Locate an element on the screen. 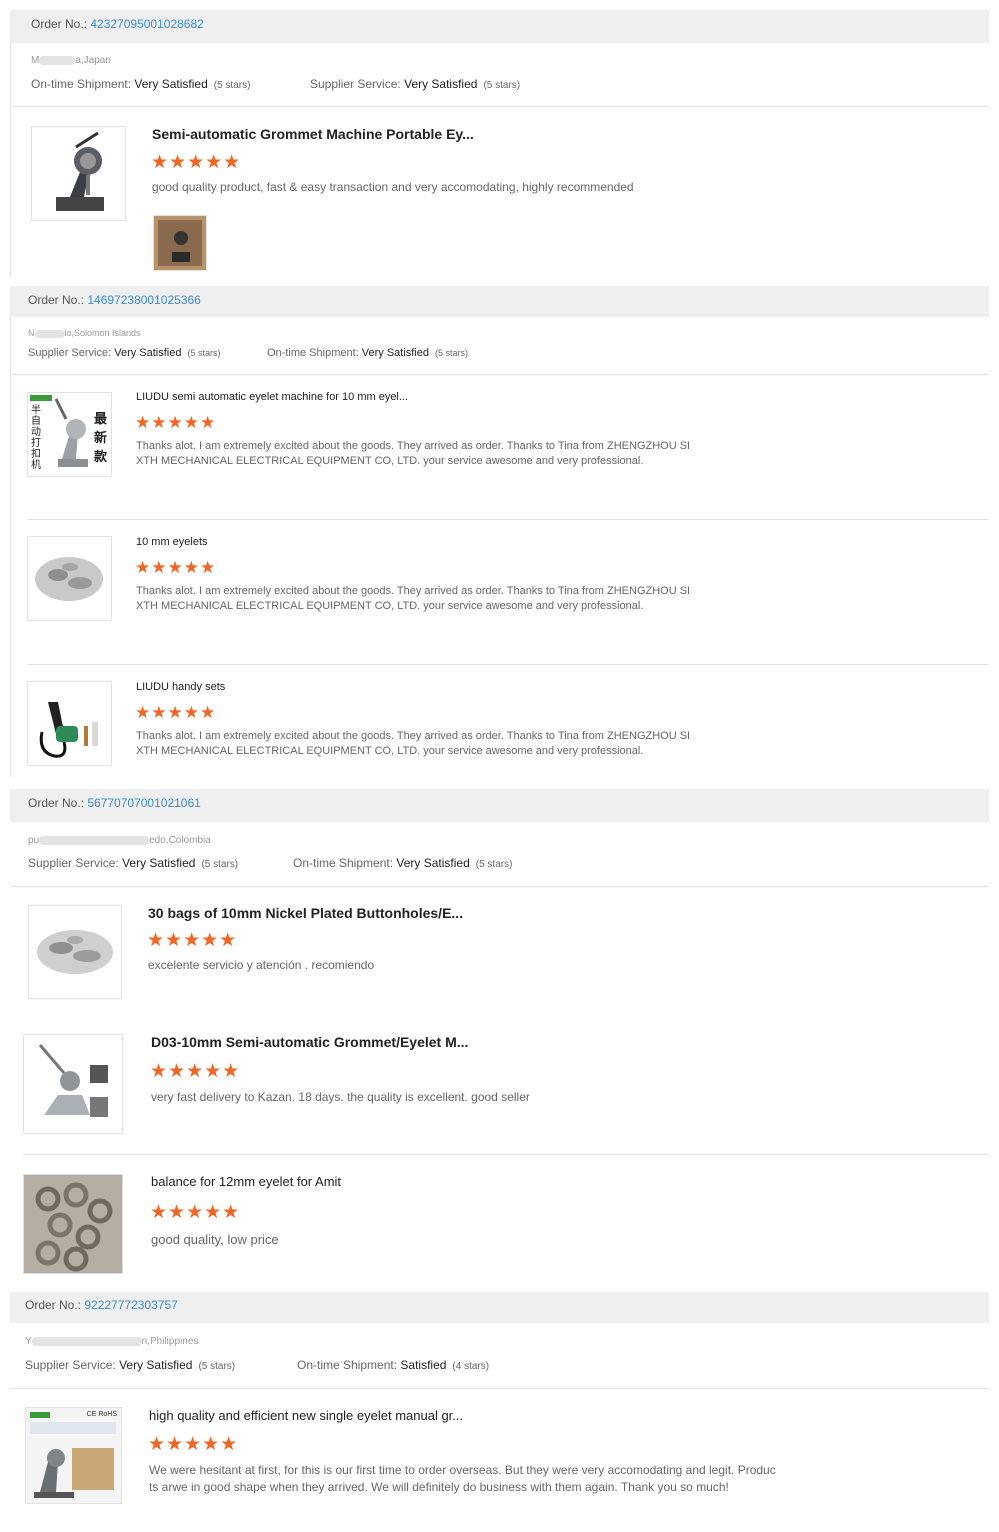  review-photo is located at coordinates (180, 243).